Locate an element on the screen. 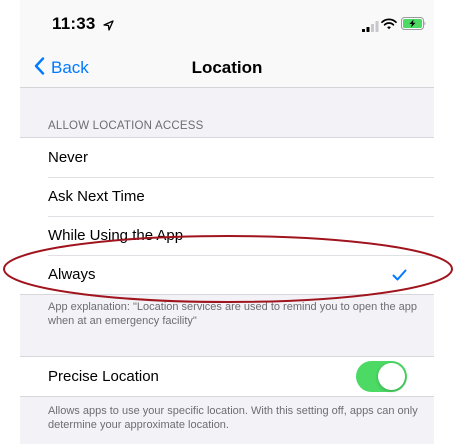  status-bar: 11:33 is located at coordinates (227, 24).